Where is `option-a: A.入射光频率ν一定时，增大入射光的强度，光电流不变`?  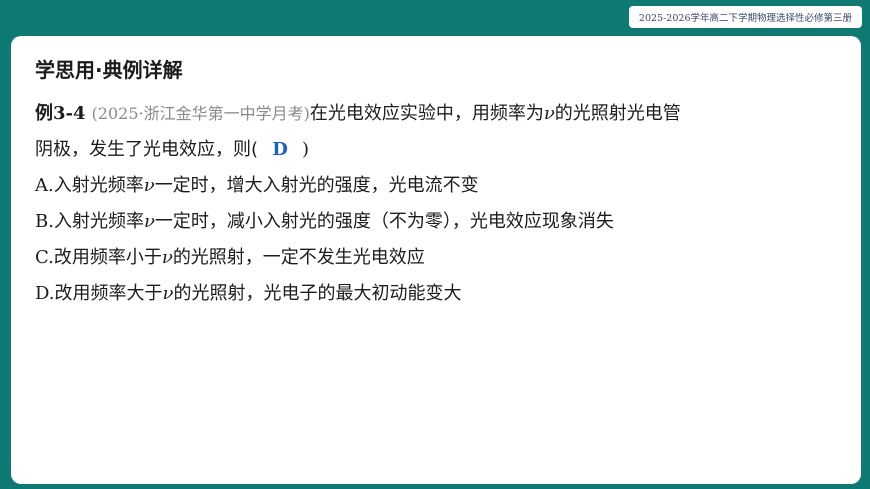
option-a: A.入射光频率ν一定时，增大入射光的强度，光电流不变 is located at coordinates (435, 186).